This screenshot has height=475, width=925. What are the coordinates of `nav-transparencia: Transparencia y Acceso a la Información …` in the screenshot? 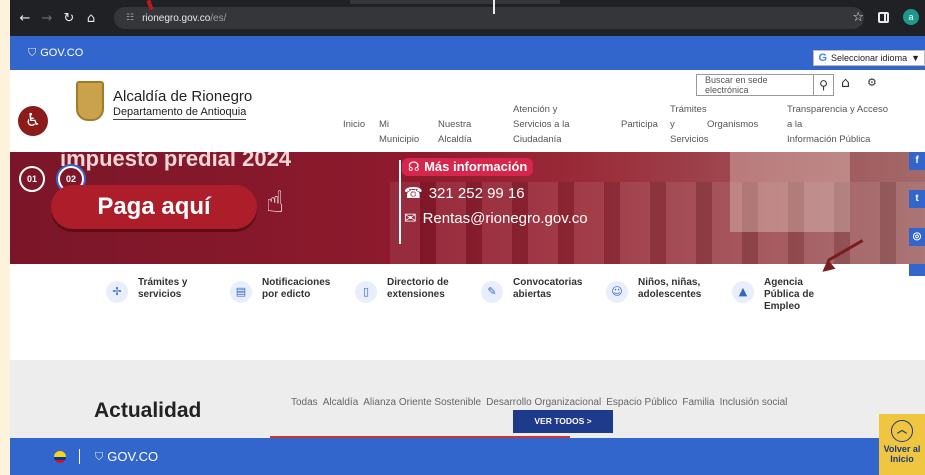 It's located at (837, 124).